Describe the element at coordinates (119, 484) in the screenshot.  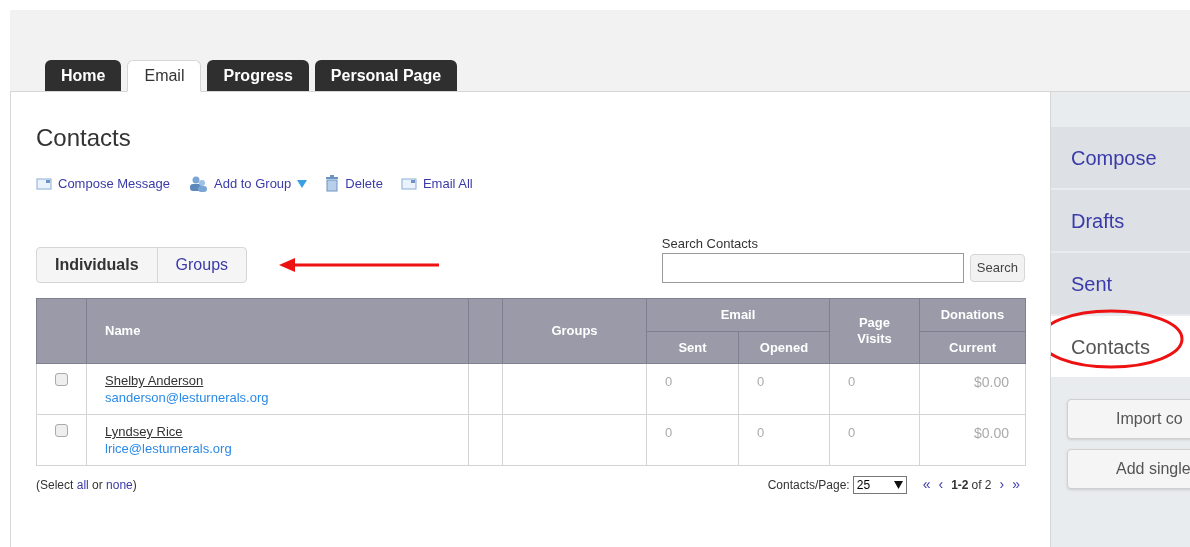
I see `select-none-link: none` at that location.